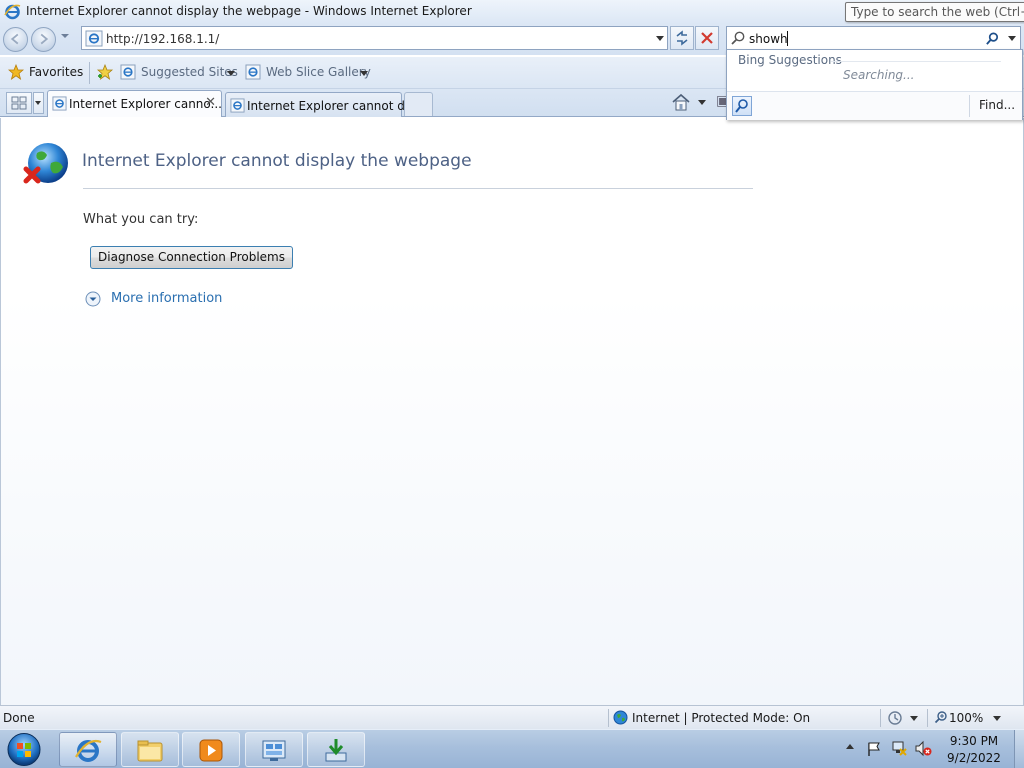  What do you see at coordinates (364, 73) in the screenshot?
I see `web-slice-gallery-dropdown-icon` at bounding box center [364, 73].